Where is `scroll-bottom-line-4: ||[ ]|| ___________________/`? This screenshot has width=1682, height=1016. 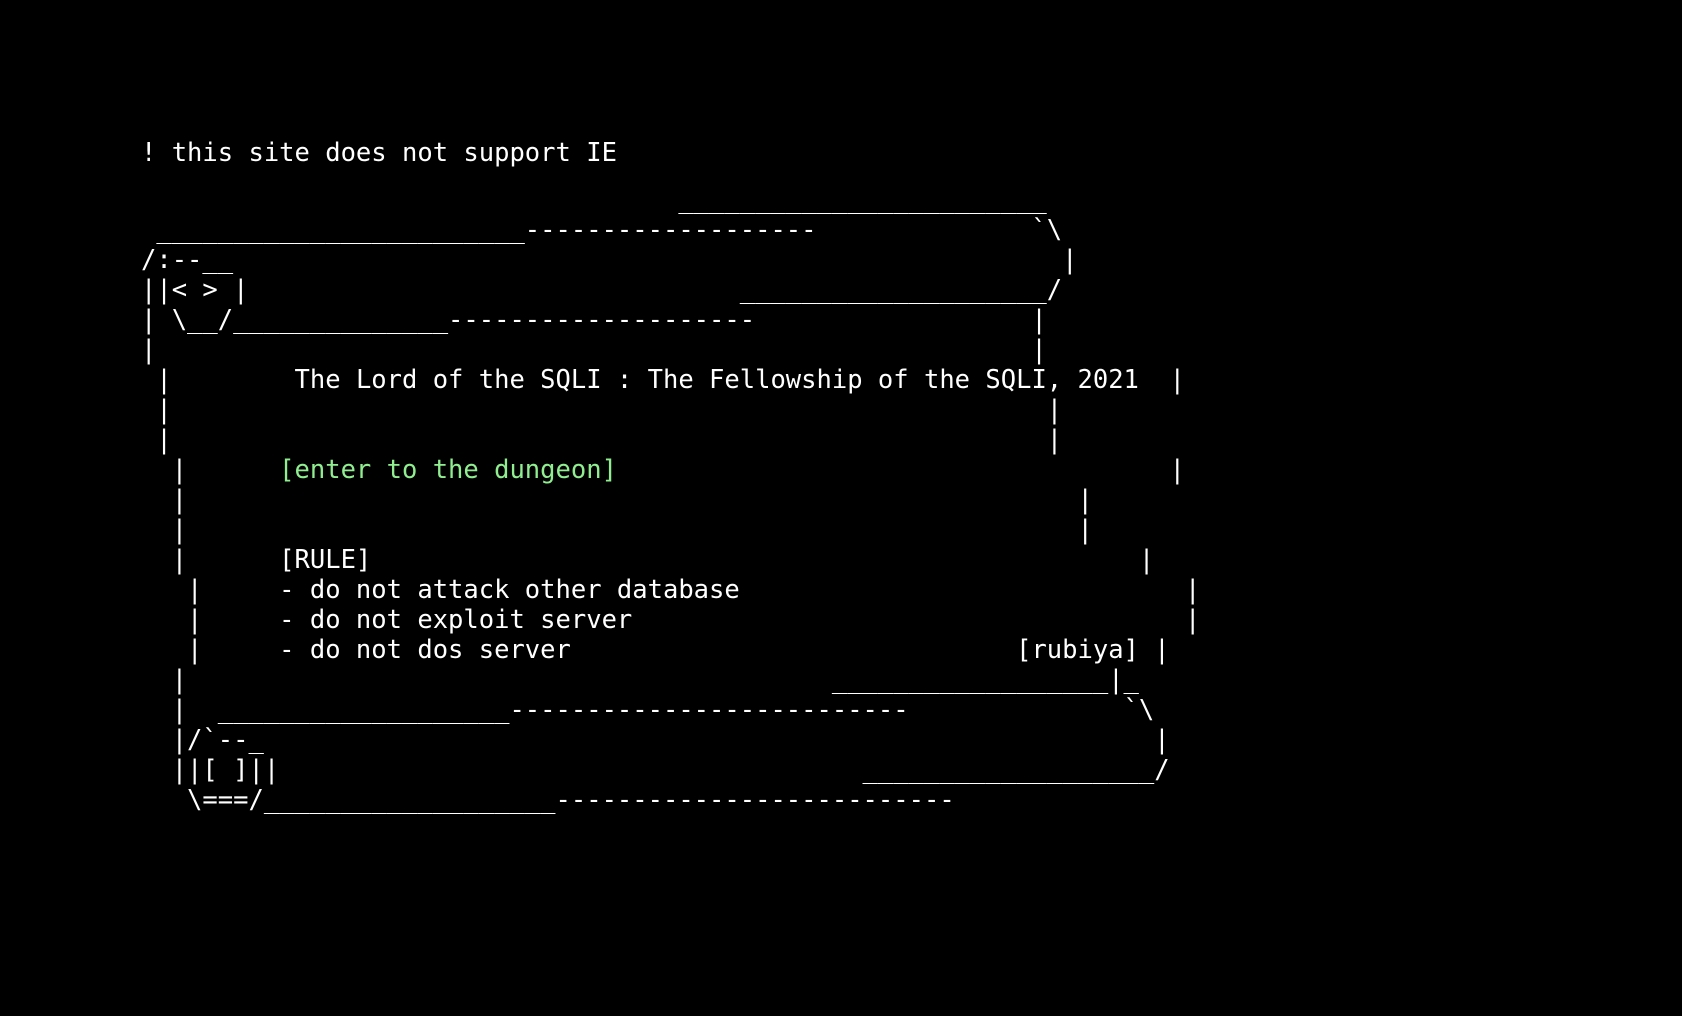 scroll-bottom-line-4: ||[ ]|| ___________________/ is located at coordinates (655, 770).